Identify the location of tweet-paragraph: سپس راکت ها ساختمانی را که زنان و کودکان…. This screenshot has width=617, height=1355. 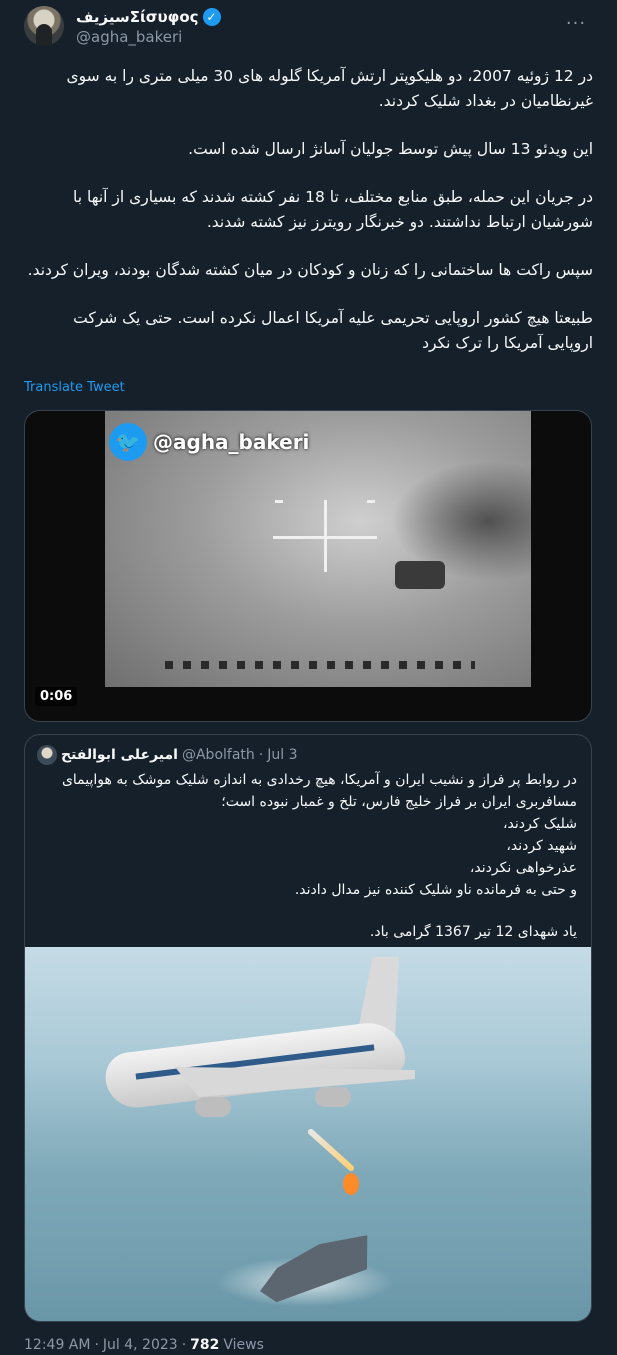
(310, 270).